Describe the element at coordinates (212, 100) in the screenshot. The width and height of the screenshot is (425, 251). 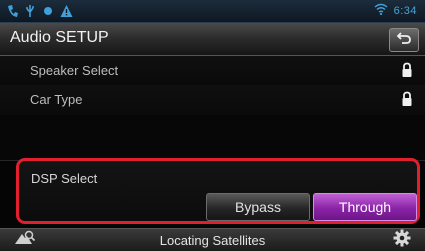
I see `car-type-row: Car Type` at that location.